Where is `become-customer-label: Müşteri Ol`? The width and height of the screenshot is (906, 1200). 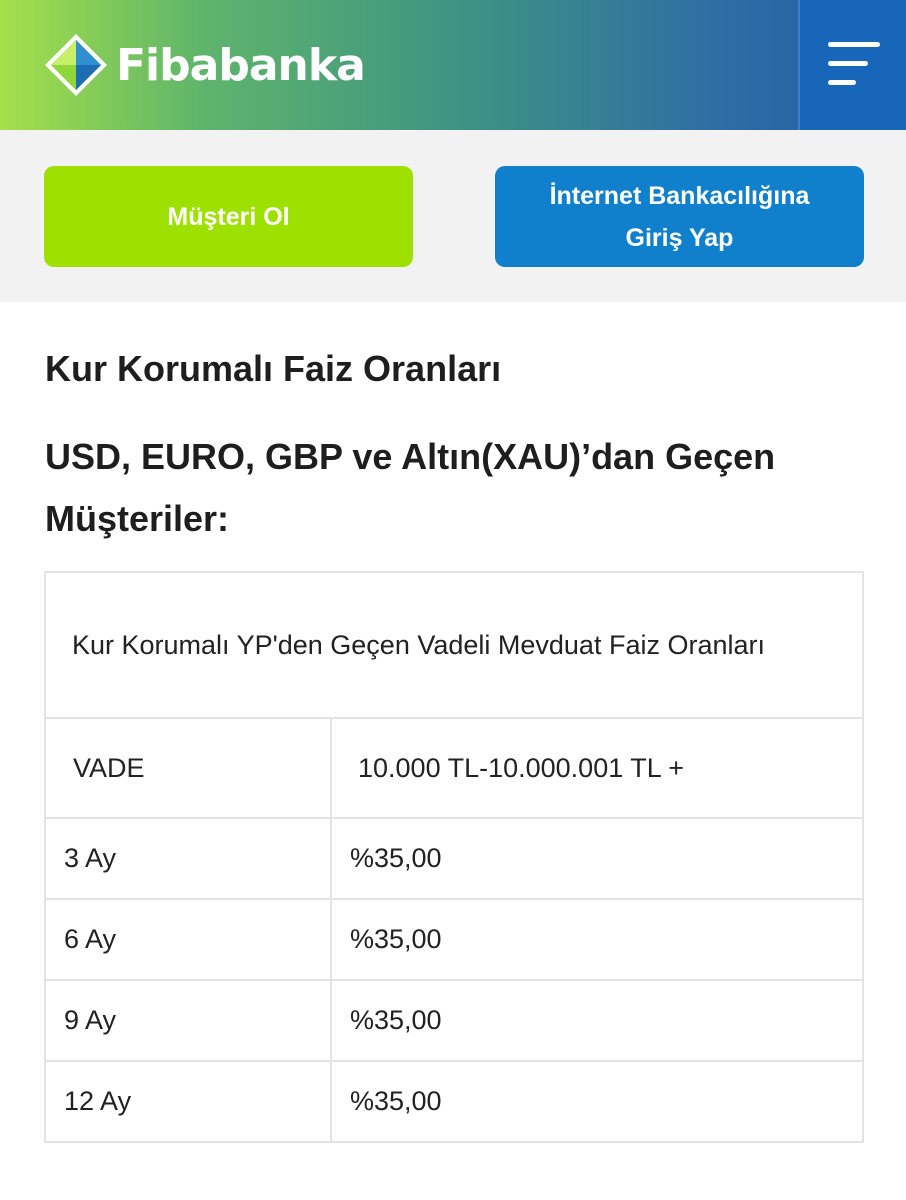 become-customer-label: Müşteri Ol is located at coordinates (228, 216).